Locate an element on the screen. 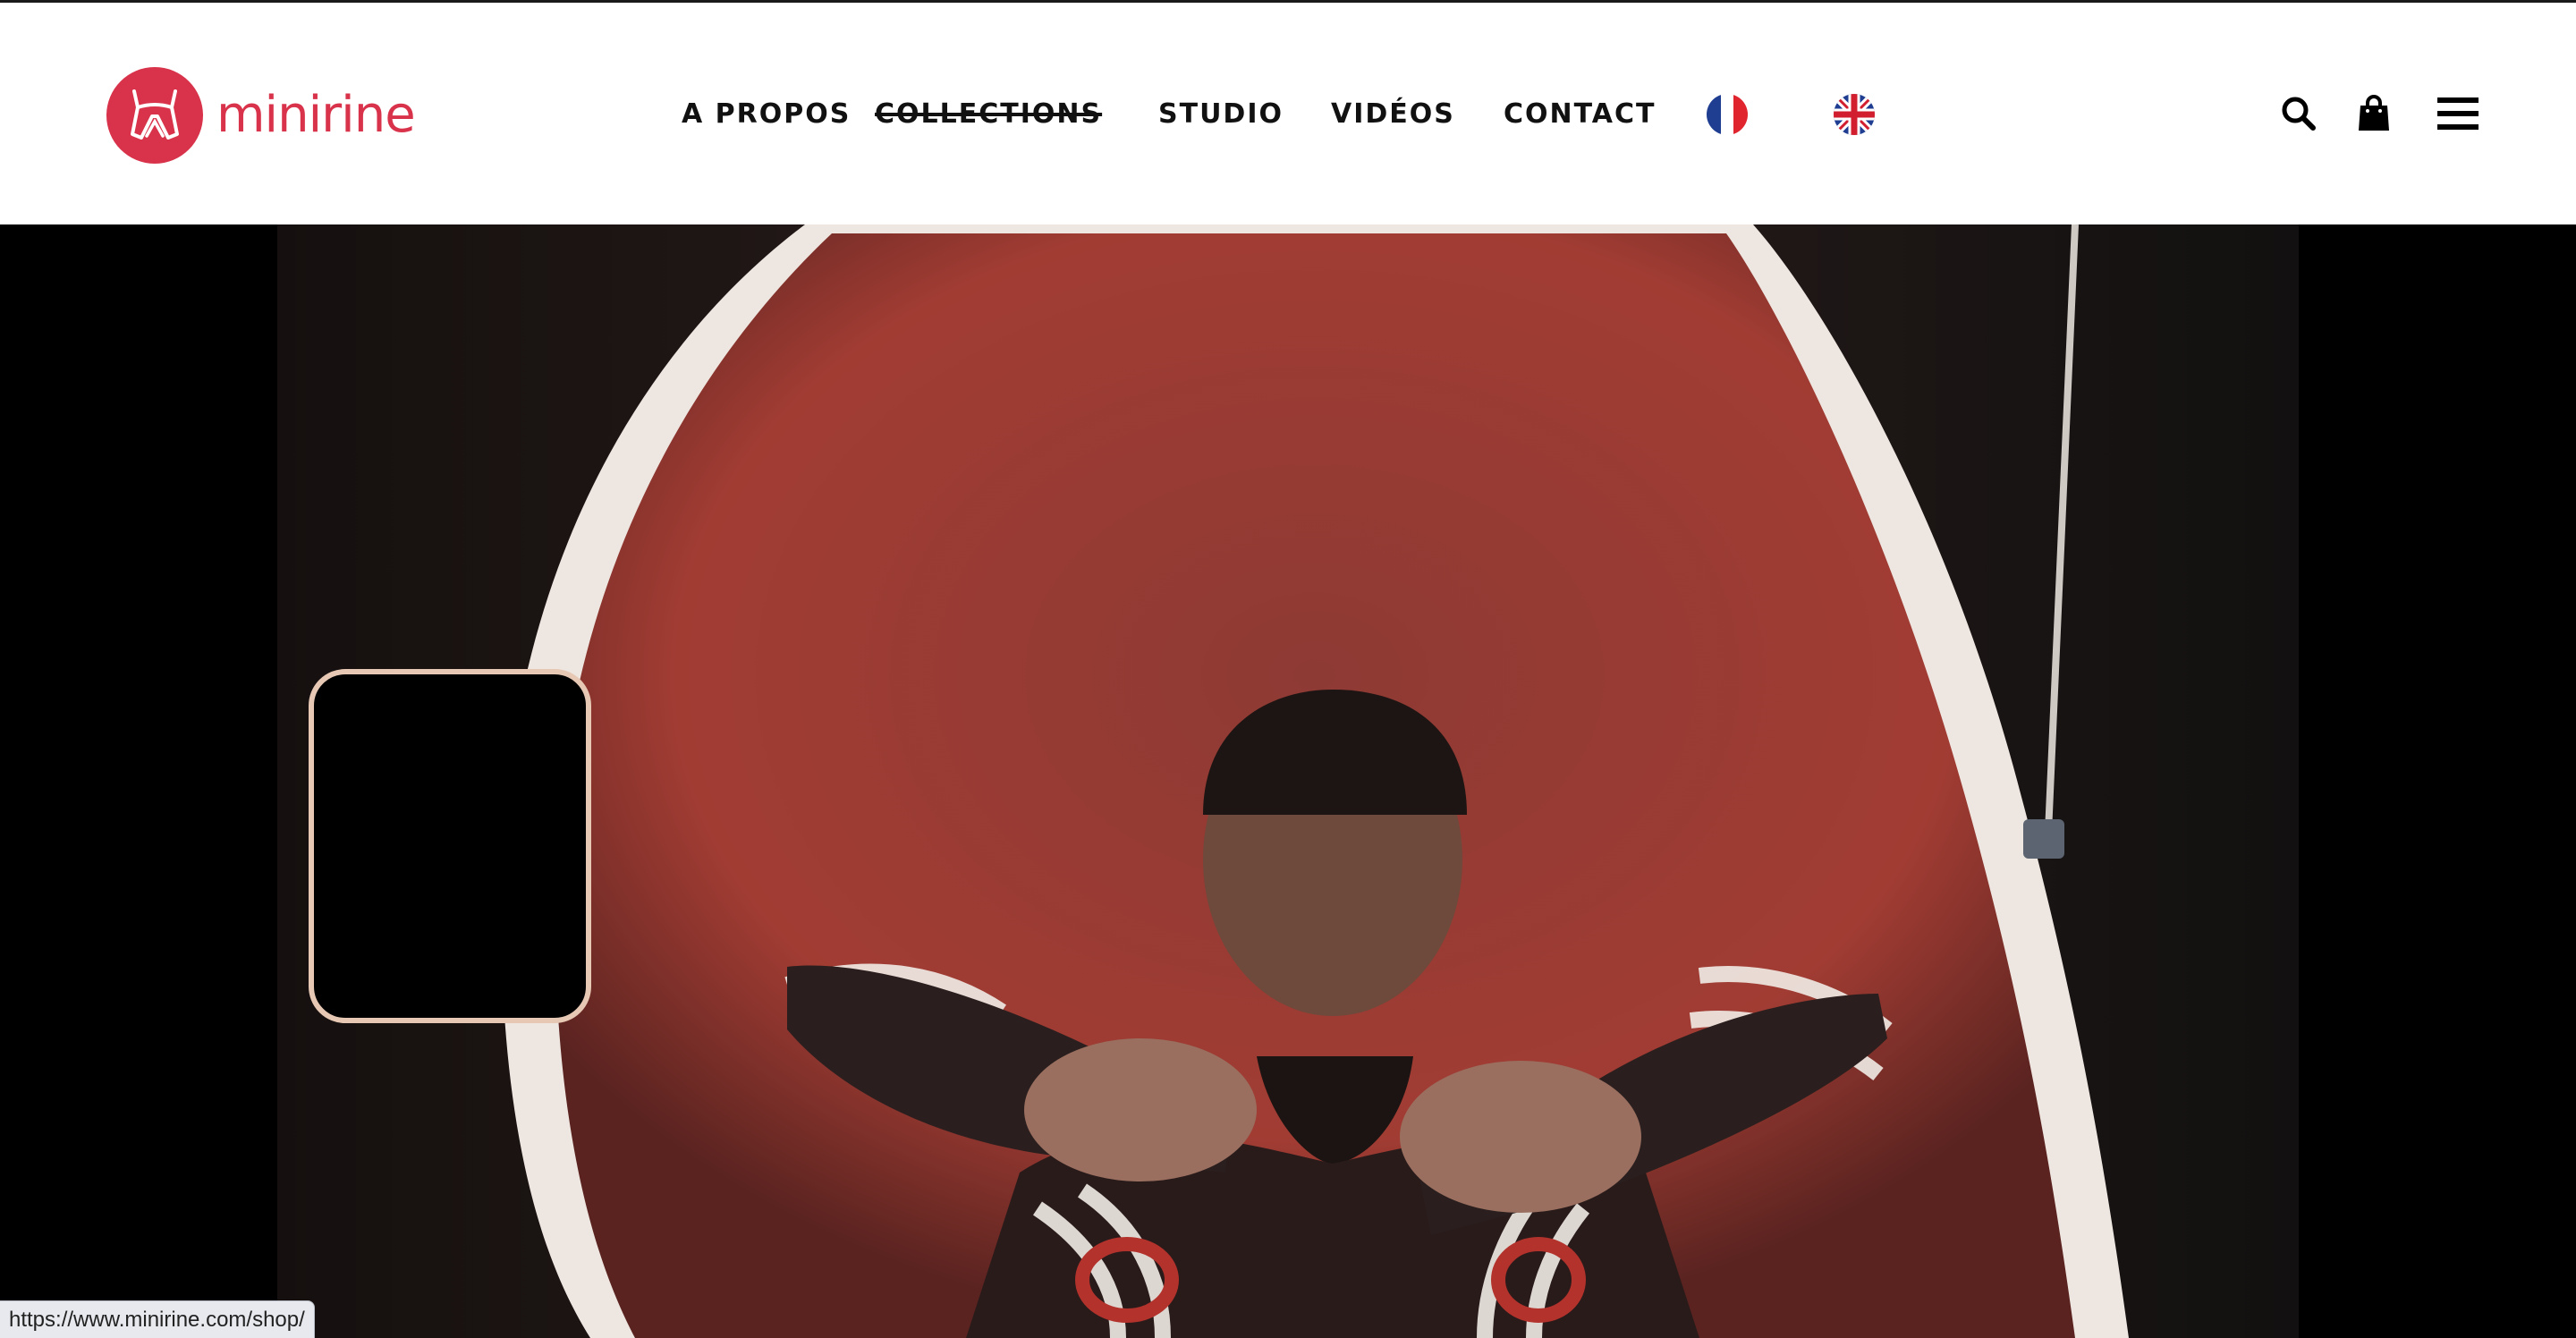 This screenshot has height=1338, width=2576. nav-link-collections: COLLECTIONS is located at coordinates (988, 114).